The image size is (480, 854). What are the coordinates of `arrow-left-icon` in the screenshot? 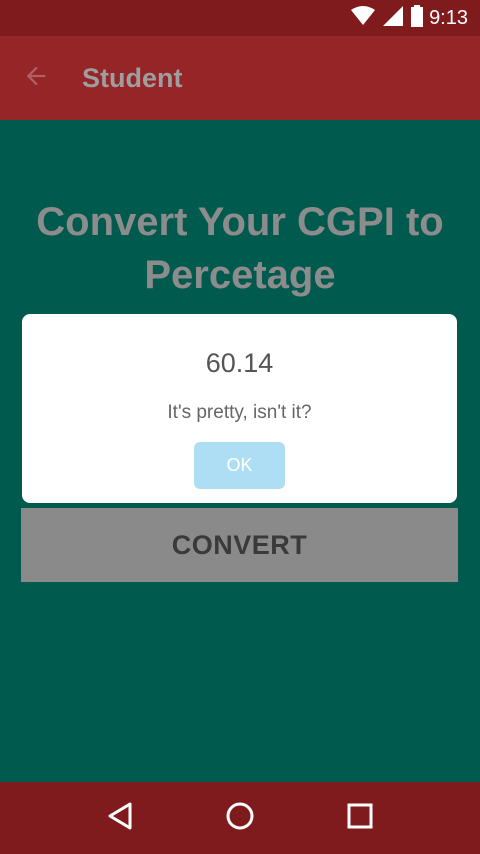 It's located at (36, 78).